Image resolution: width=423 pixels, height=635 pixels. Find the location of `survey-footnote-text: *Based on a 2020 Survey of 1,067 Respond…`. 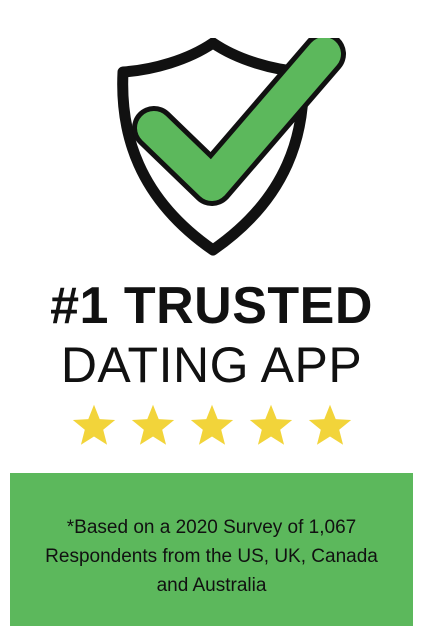

survey-footnote-text: *Based on a 2020 Survey of 1,067 Respond… is located at coordinates (211, 556).